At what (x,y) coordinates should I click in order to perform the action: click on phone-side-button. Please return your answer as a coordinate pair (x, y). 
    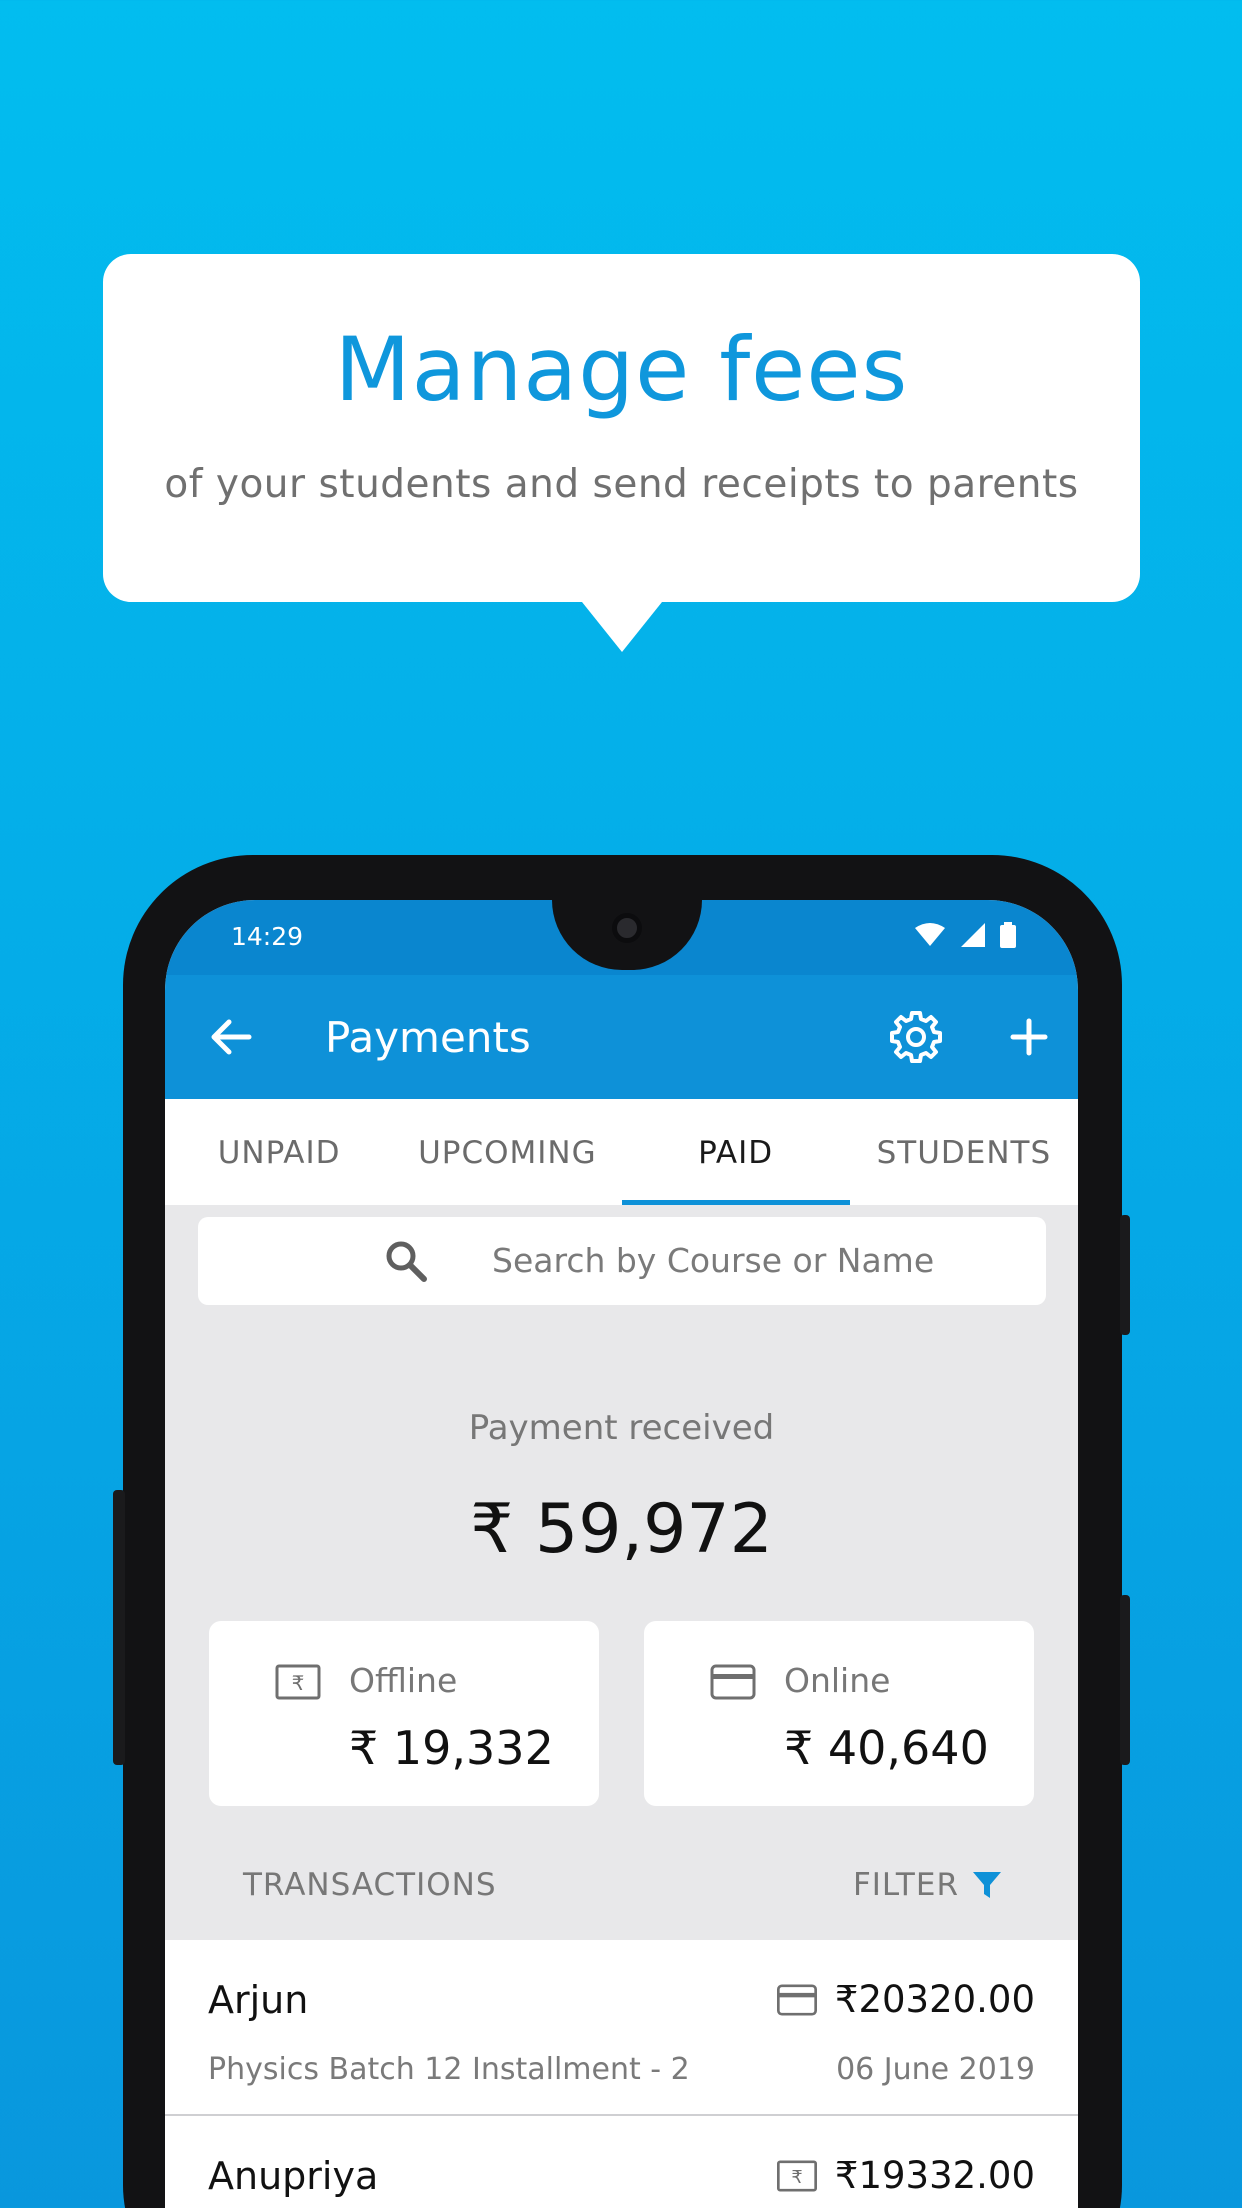
    Looking at the image, I should click on (1125, 1275).